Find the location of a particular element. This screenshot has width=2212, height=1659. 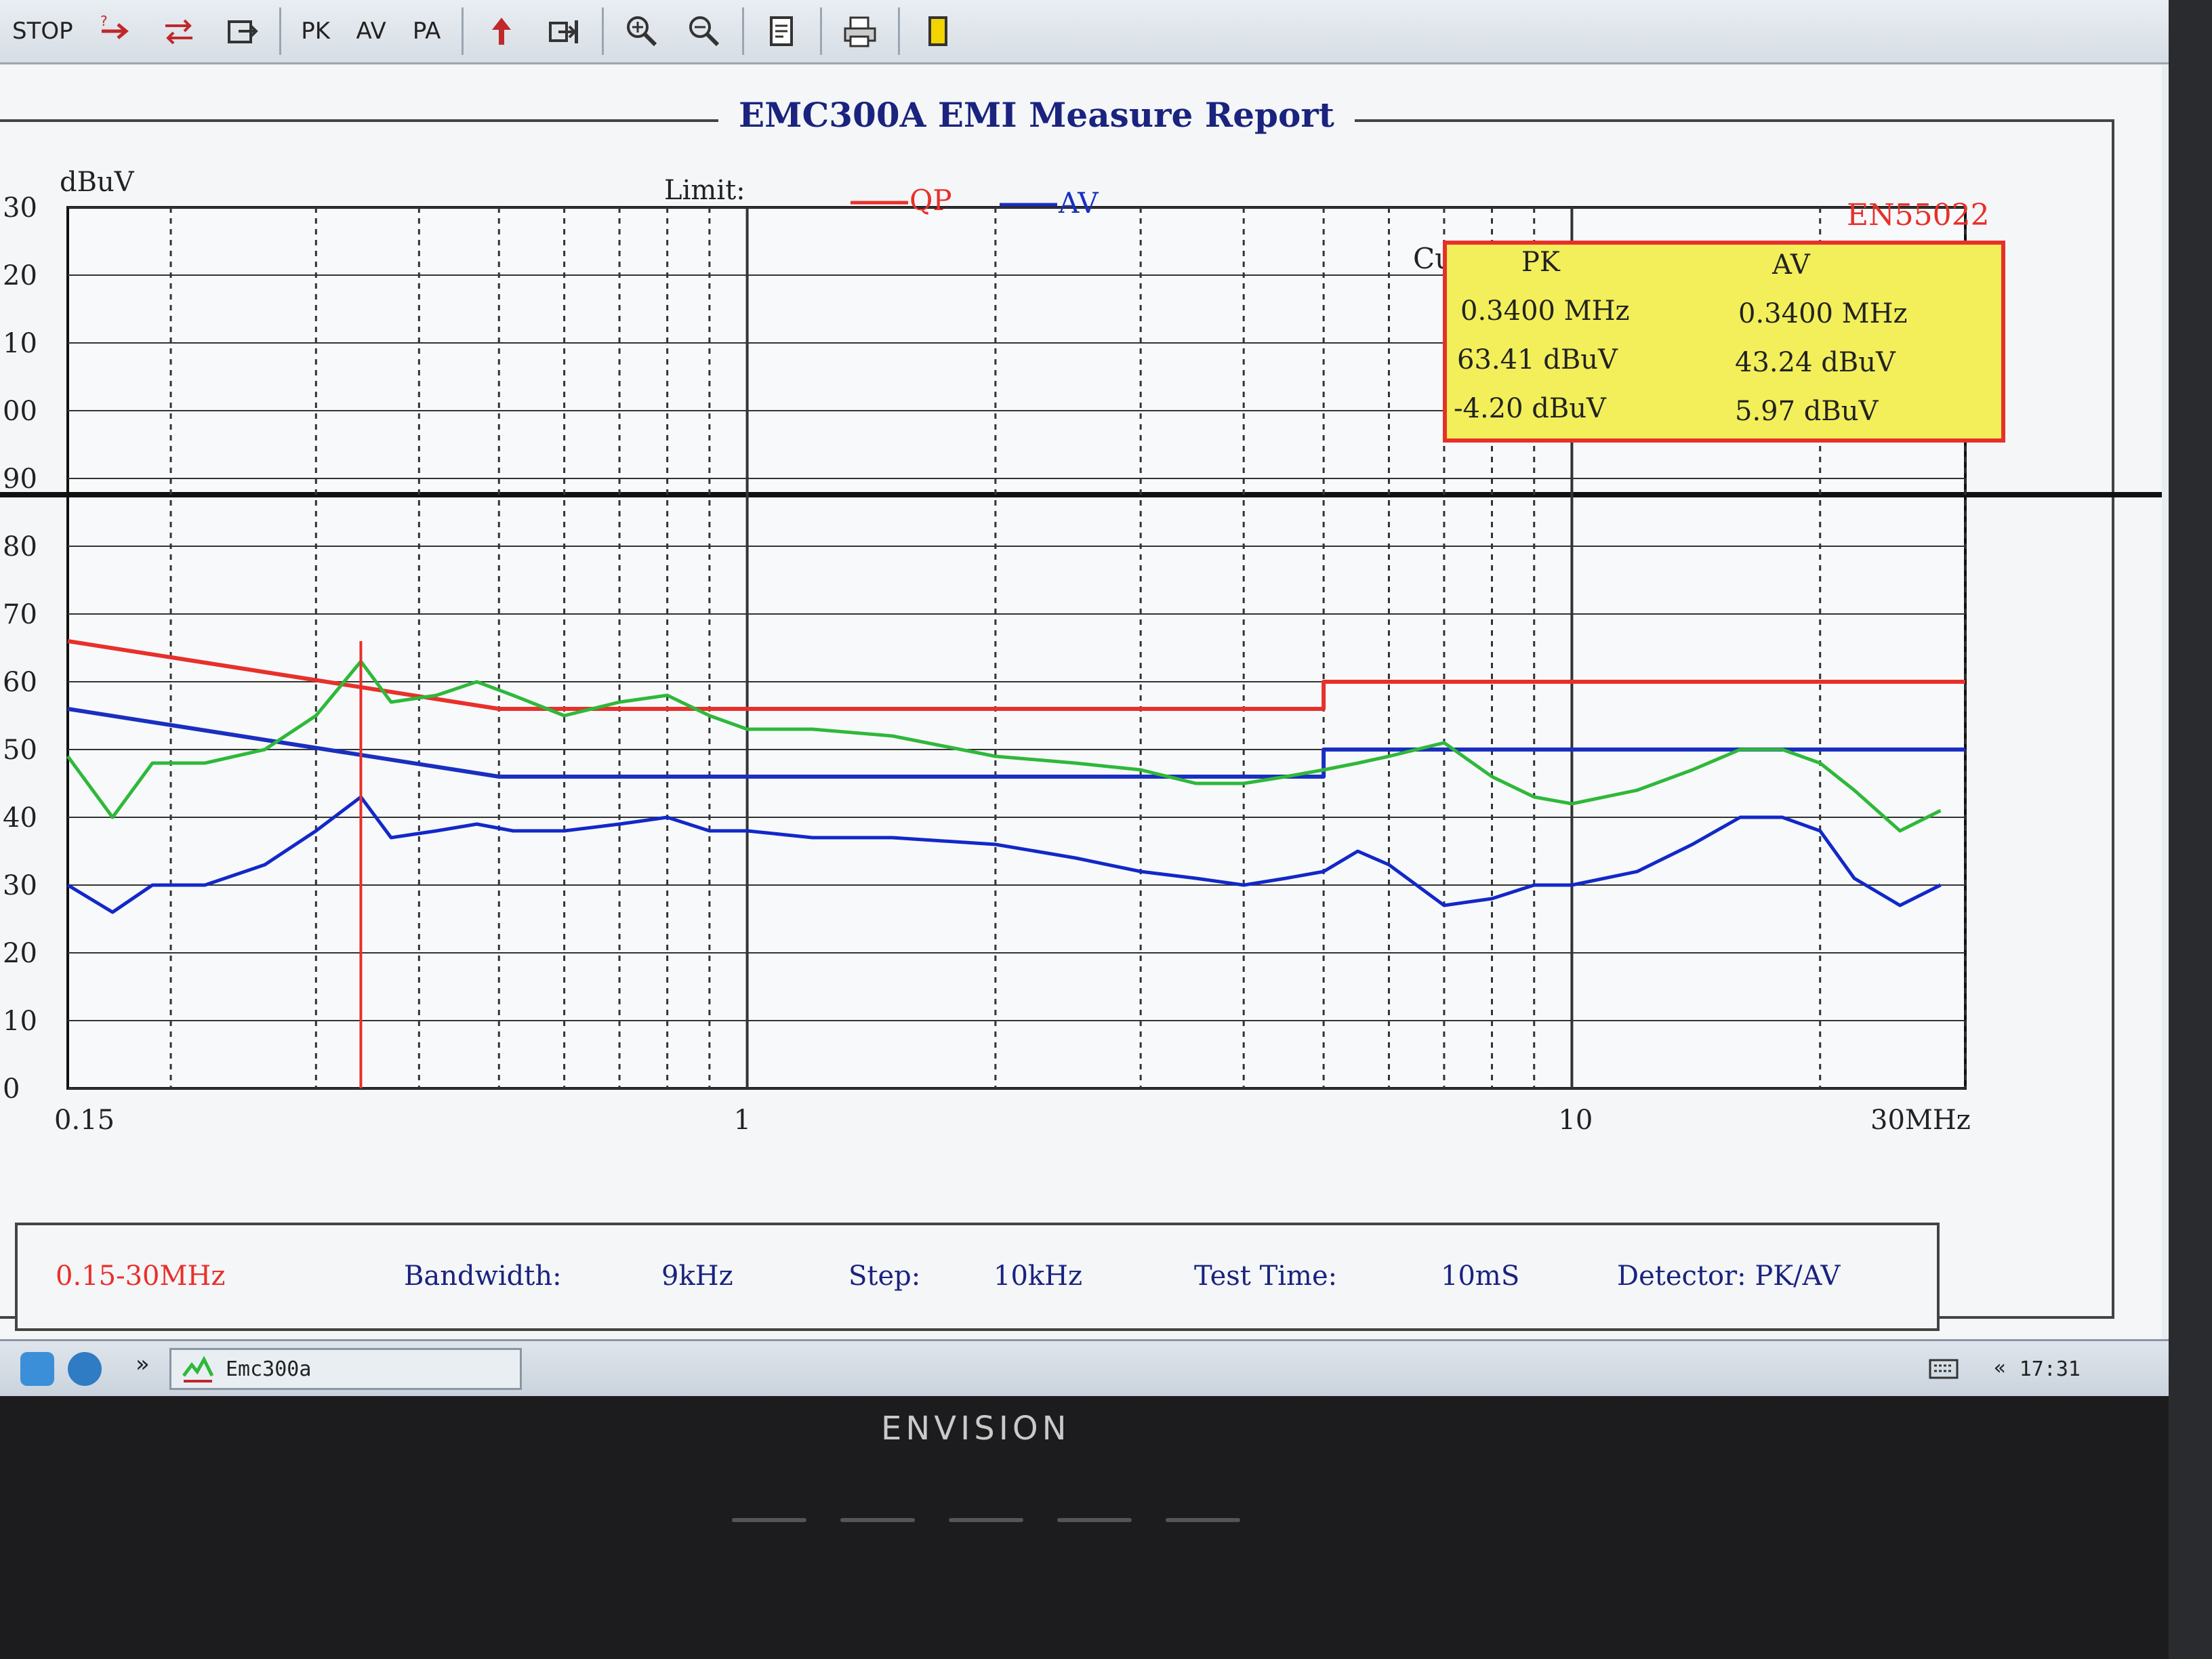

y-axis-label: dBuV is located at coordinates (98, 182).